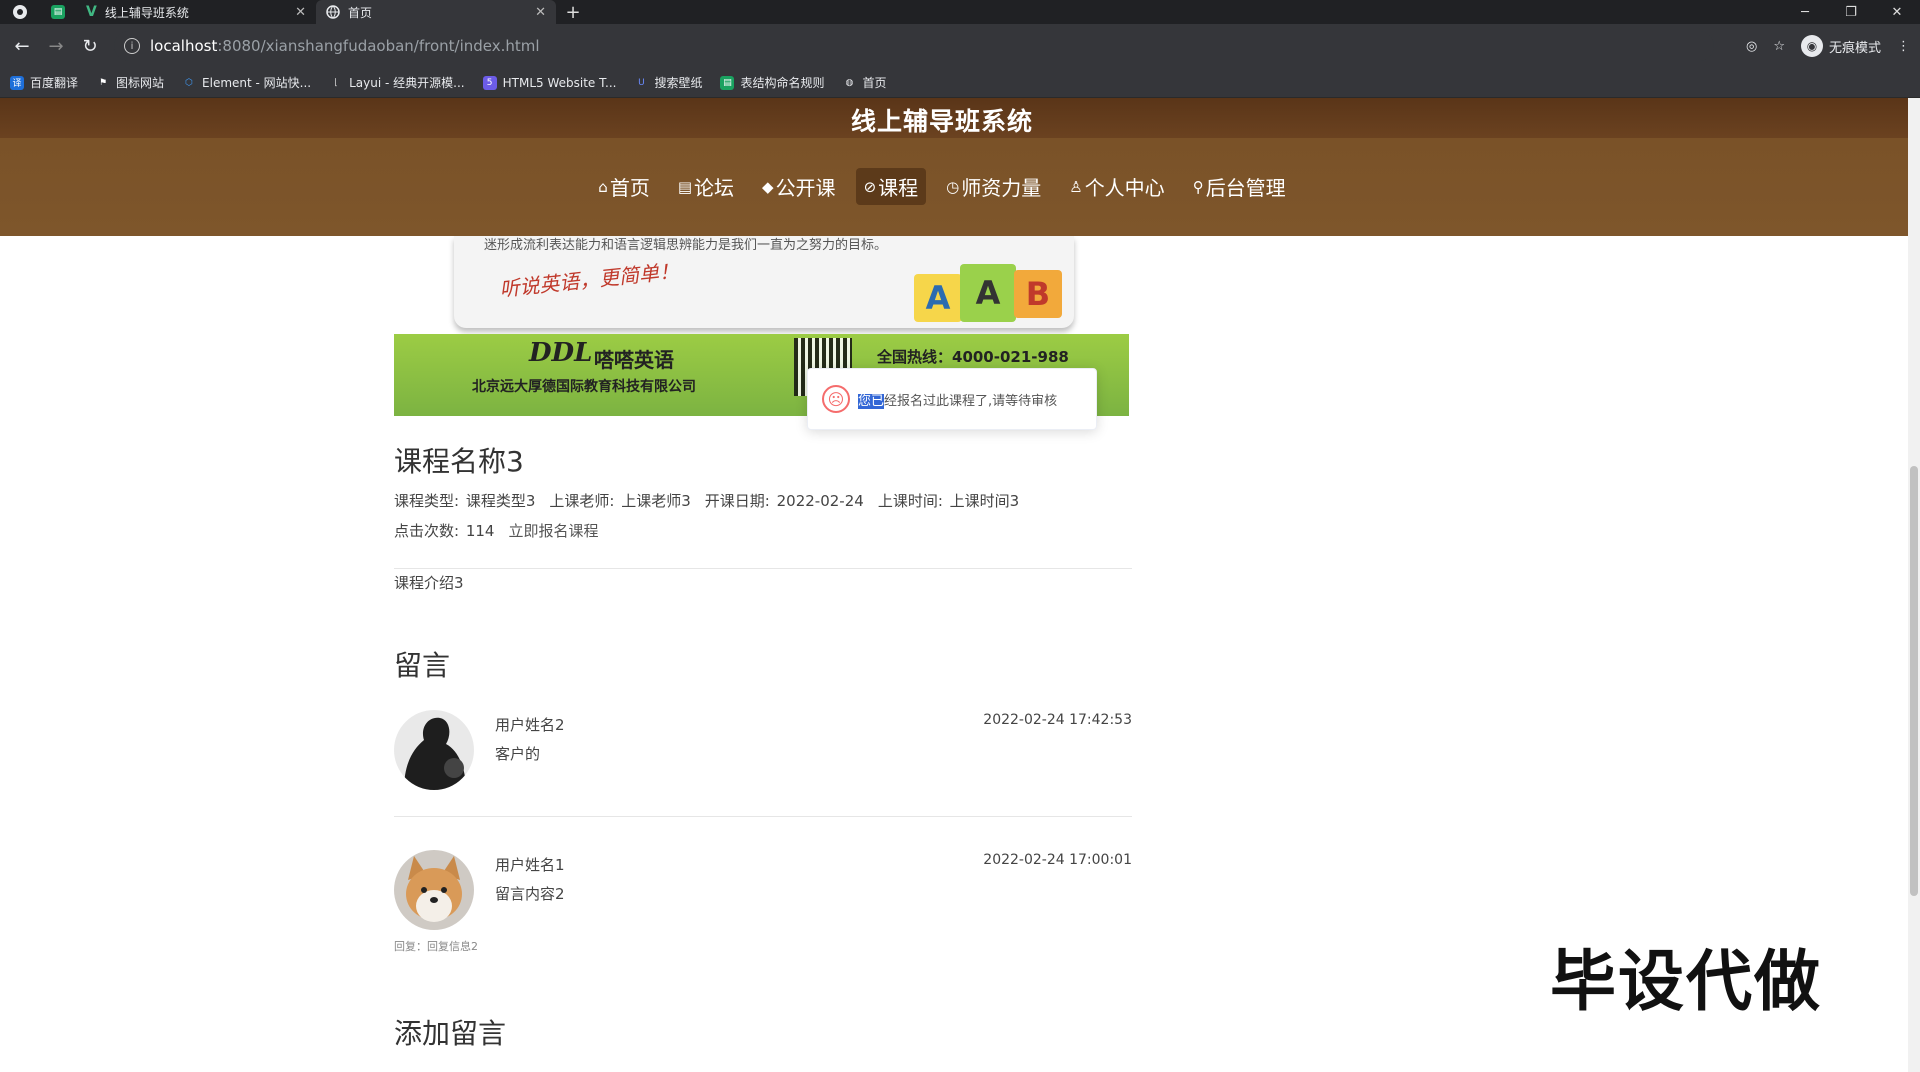  I want to click on main-nav: ⌂ 首页 ▤ 论坛 ◆ 公开课 ⊘ 课程 ◷ 师资力量 ♙ 个人中心 ⚲ 后台管理, so click(942, 186).